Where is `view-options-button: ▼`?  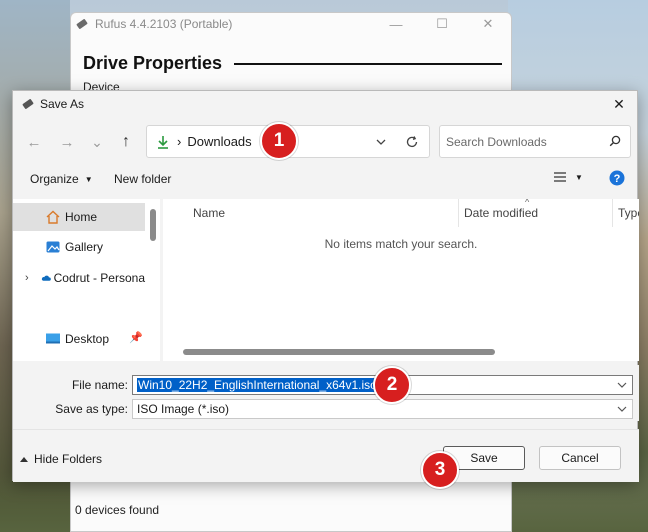
view-options-button: ▼ is located at coordinates (568, 177).